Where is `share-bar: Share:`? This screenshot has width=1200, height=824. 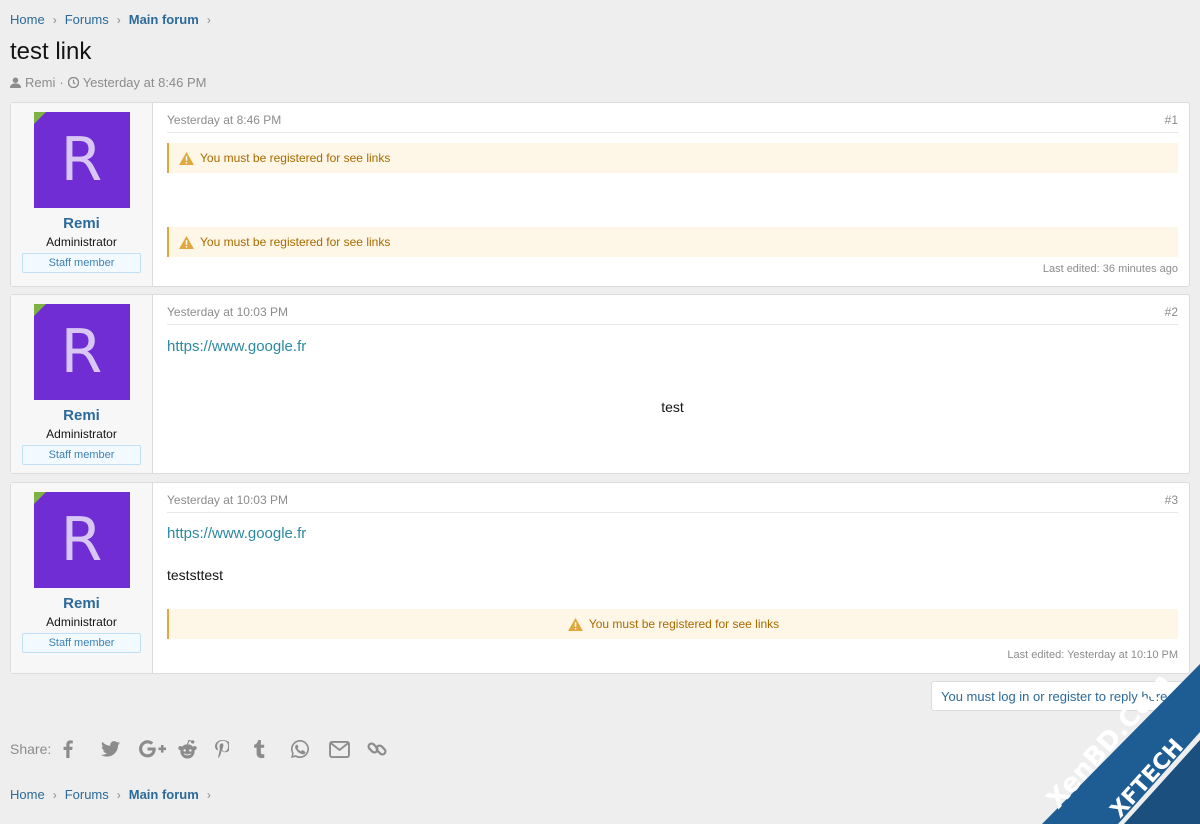
share-bar: Share: is located at coordinates (207, 749).